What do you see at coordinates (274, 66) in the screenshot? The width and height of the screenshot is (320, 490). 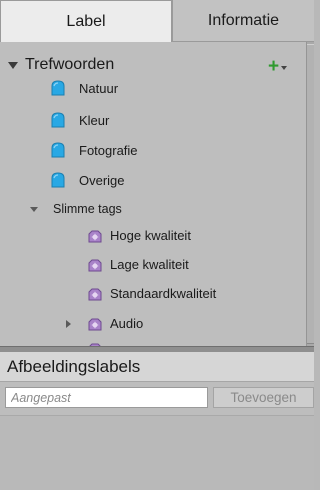 I see `plus-icon: +` at bounding box center [274, 66].